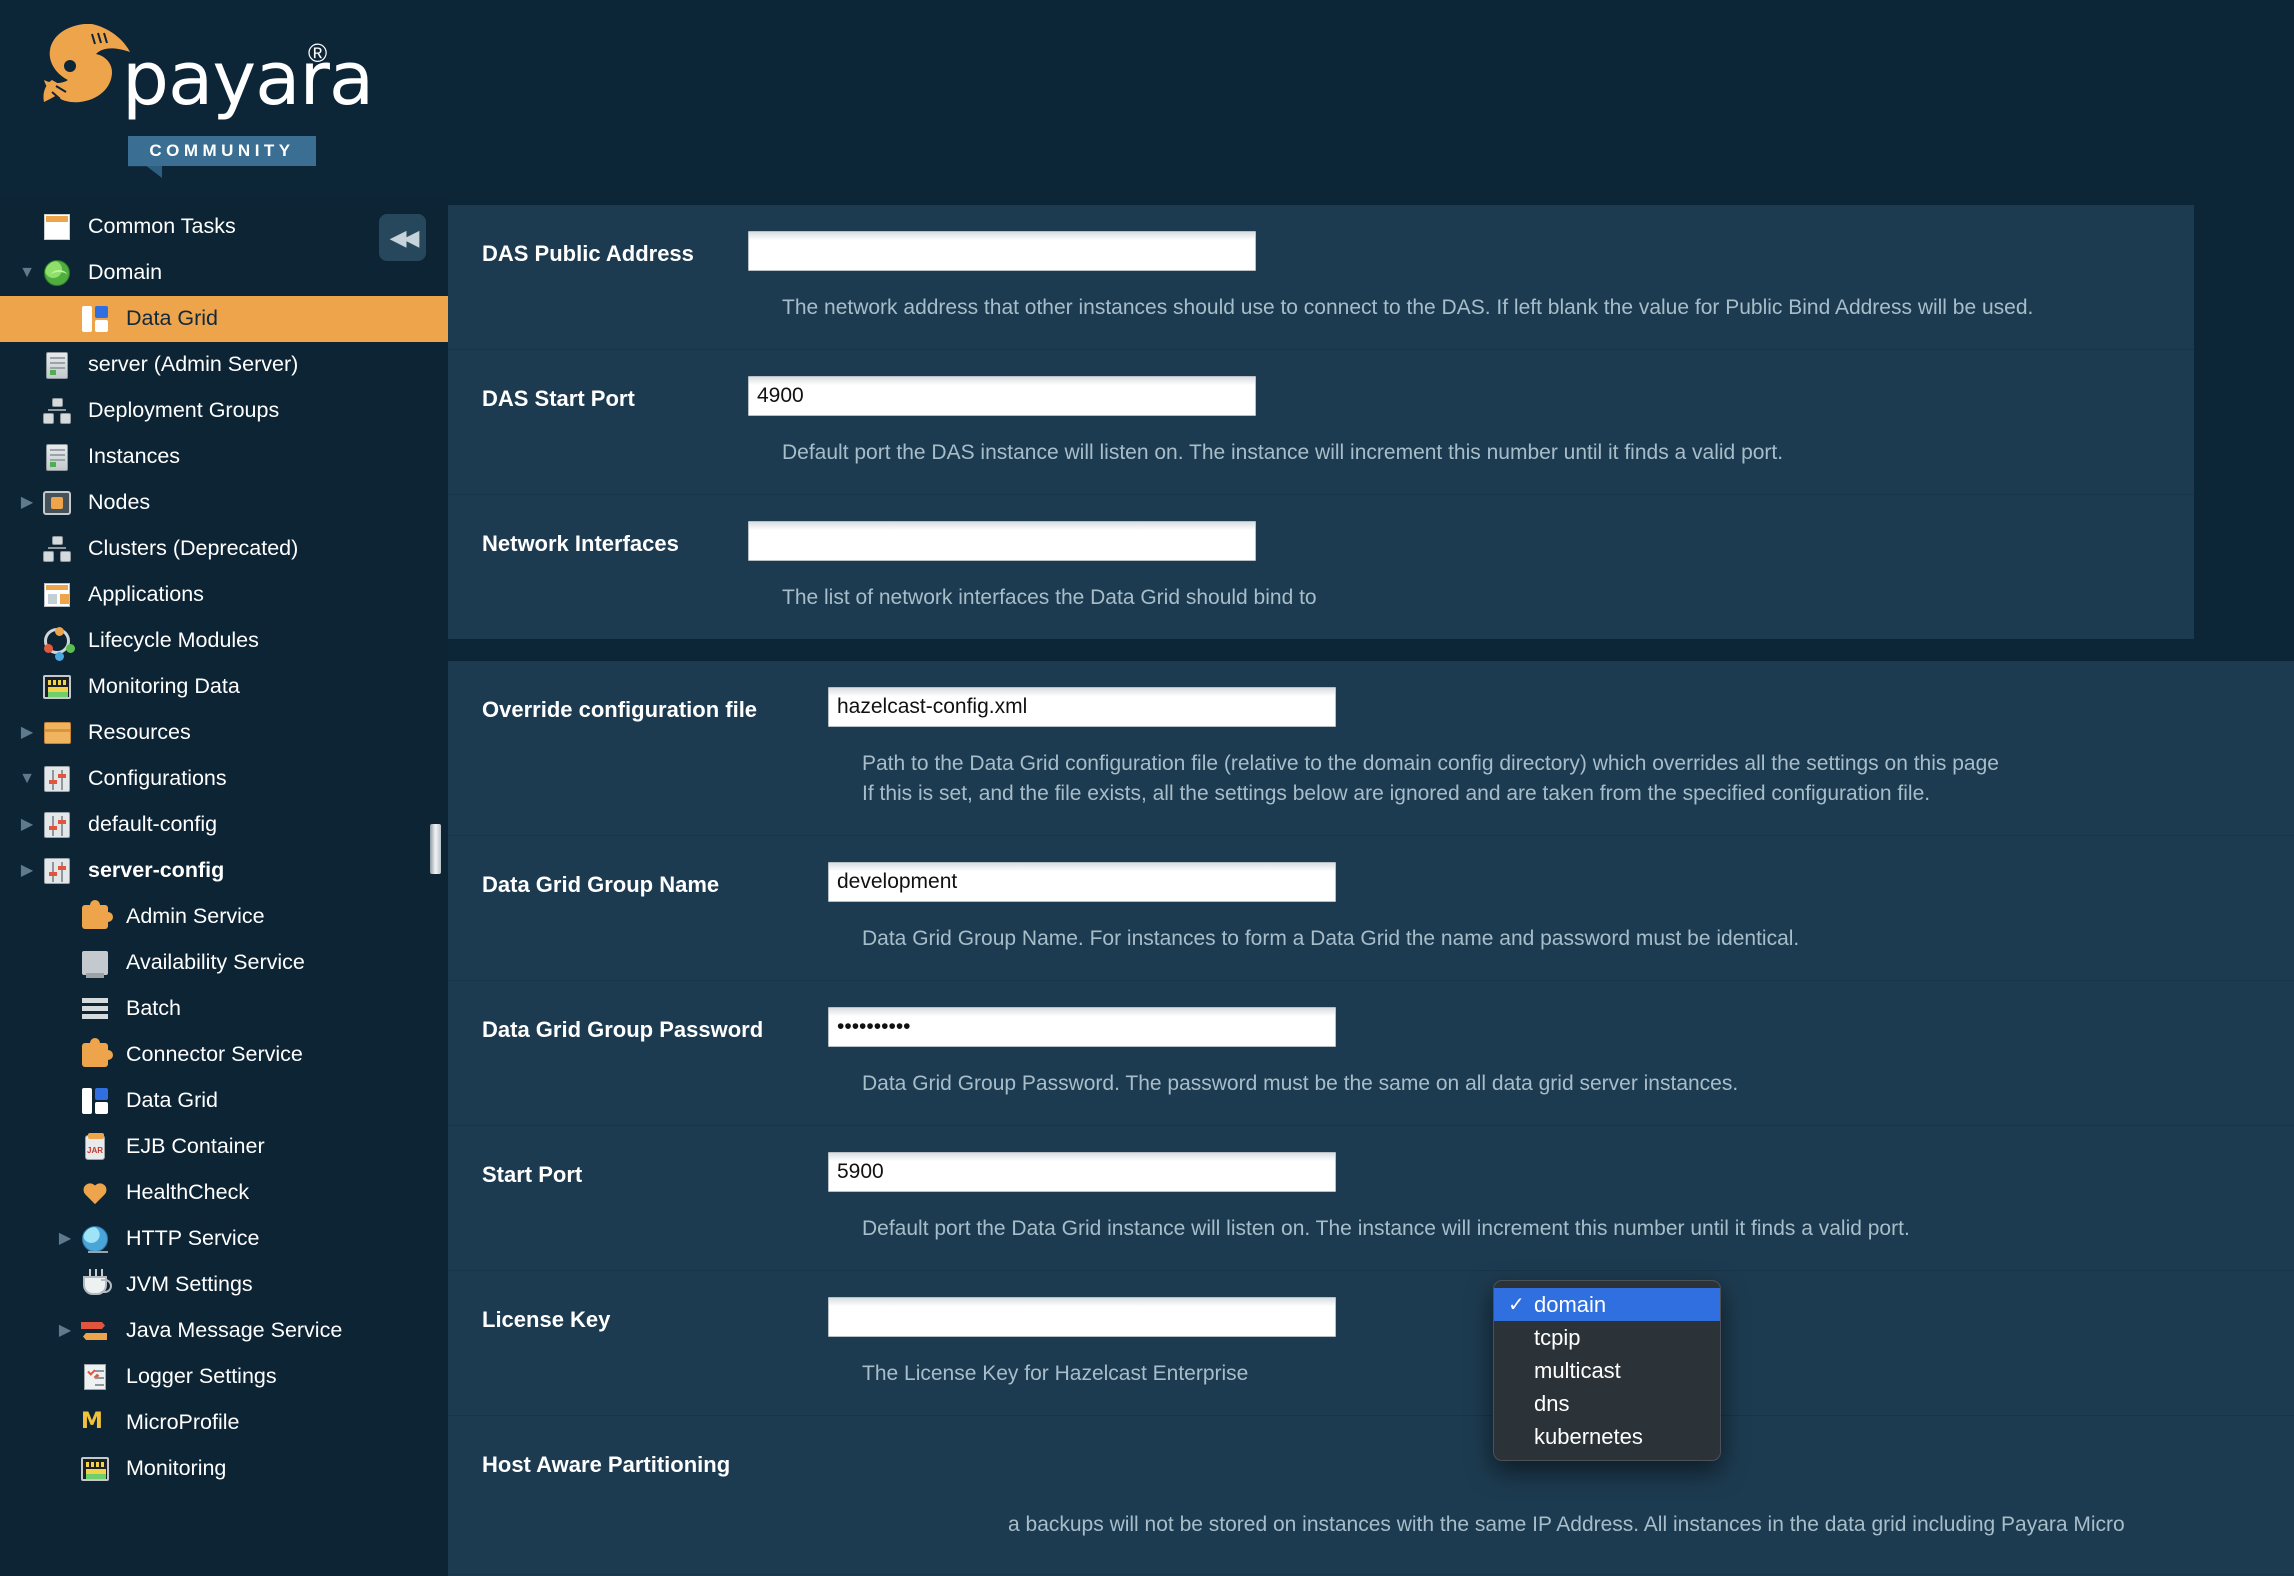 Image resolution: width=2294 pixels, height=1576 pixels. I want to click on sidebar-item-admin-service: Admin Service, so click(224, 917).